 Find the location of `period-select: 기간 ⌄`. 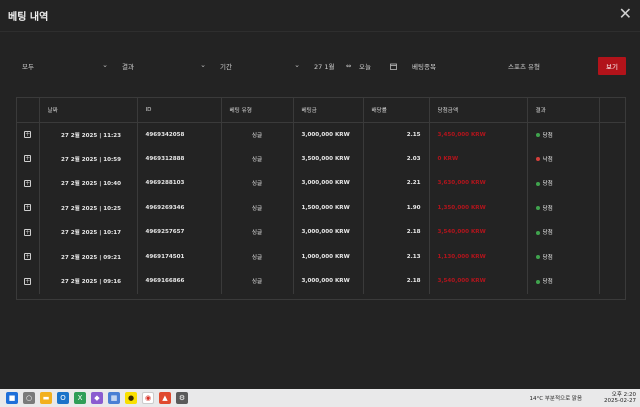

period-select: 기간 ⌄ is located at coordinates (260, 66).